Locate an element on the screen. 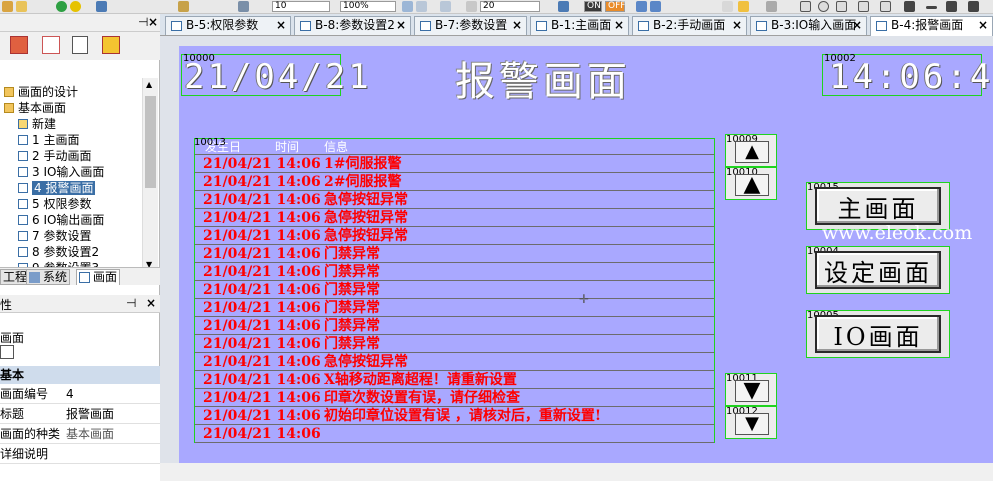 This screenshot has width=993, height=481. align-icon is located at coordinates (445, 6).